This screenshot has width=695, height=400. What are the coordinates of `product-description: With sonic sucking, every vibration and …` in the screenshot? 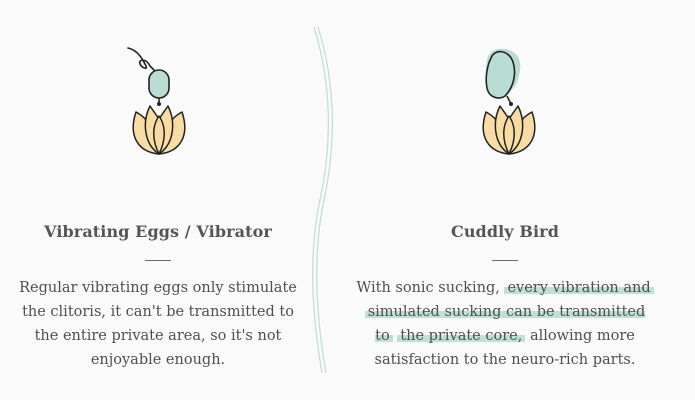 It's located at (505, 324).